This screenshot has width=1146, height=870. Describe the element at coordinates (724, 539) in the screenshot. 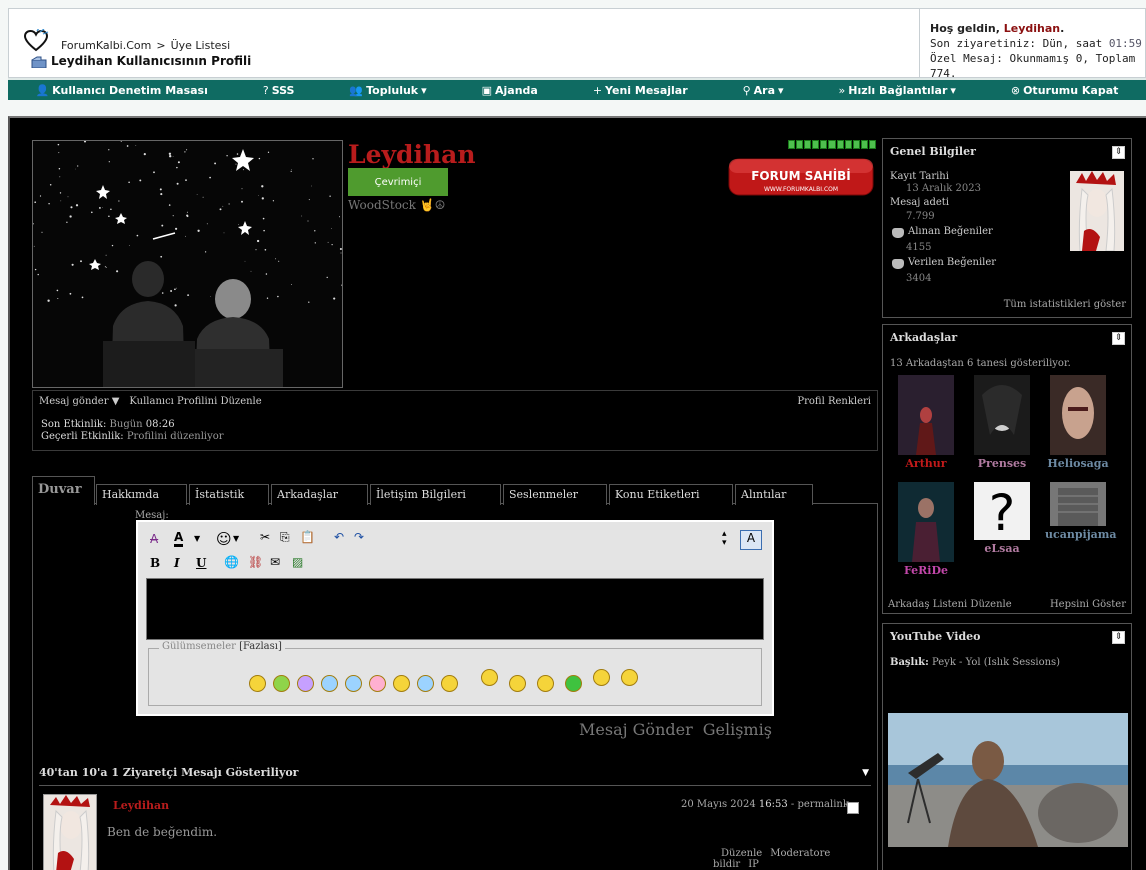

I see `resize-icon: ▴ ▾` at that location.